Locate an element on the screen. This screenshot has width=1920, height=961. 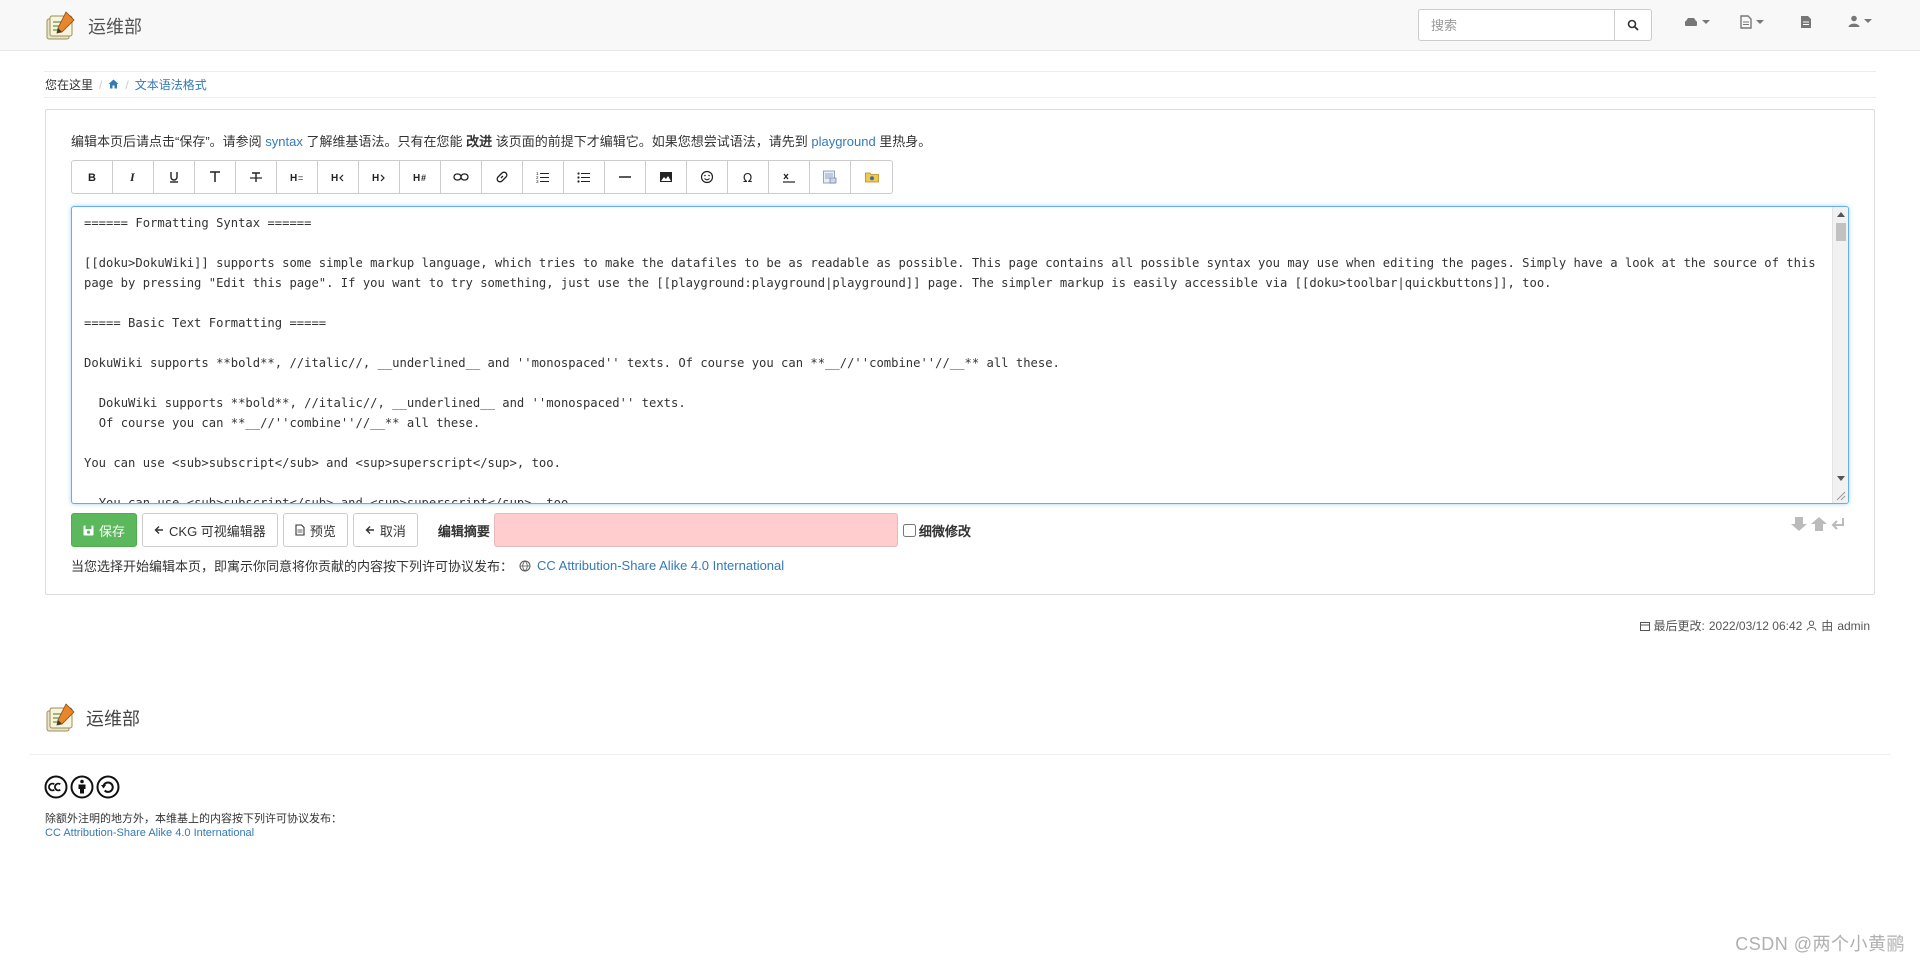
last-modified-date: 2022/03/12 06:42 is located at coordinates (1755, 625).